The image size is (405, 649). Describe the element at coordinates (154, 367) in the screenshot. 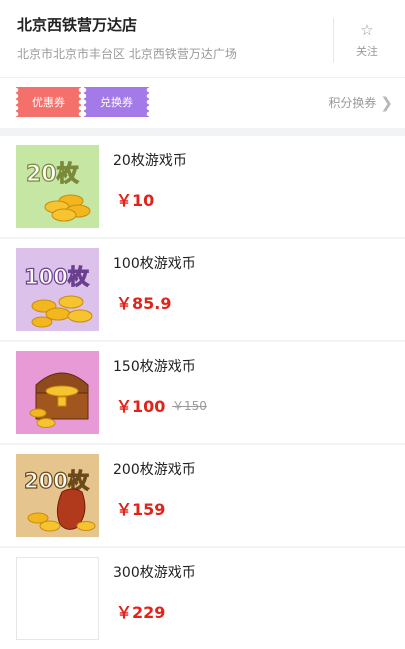

I see `product-title: 150枚游戏币` at that location.